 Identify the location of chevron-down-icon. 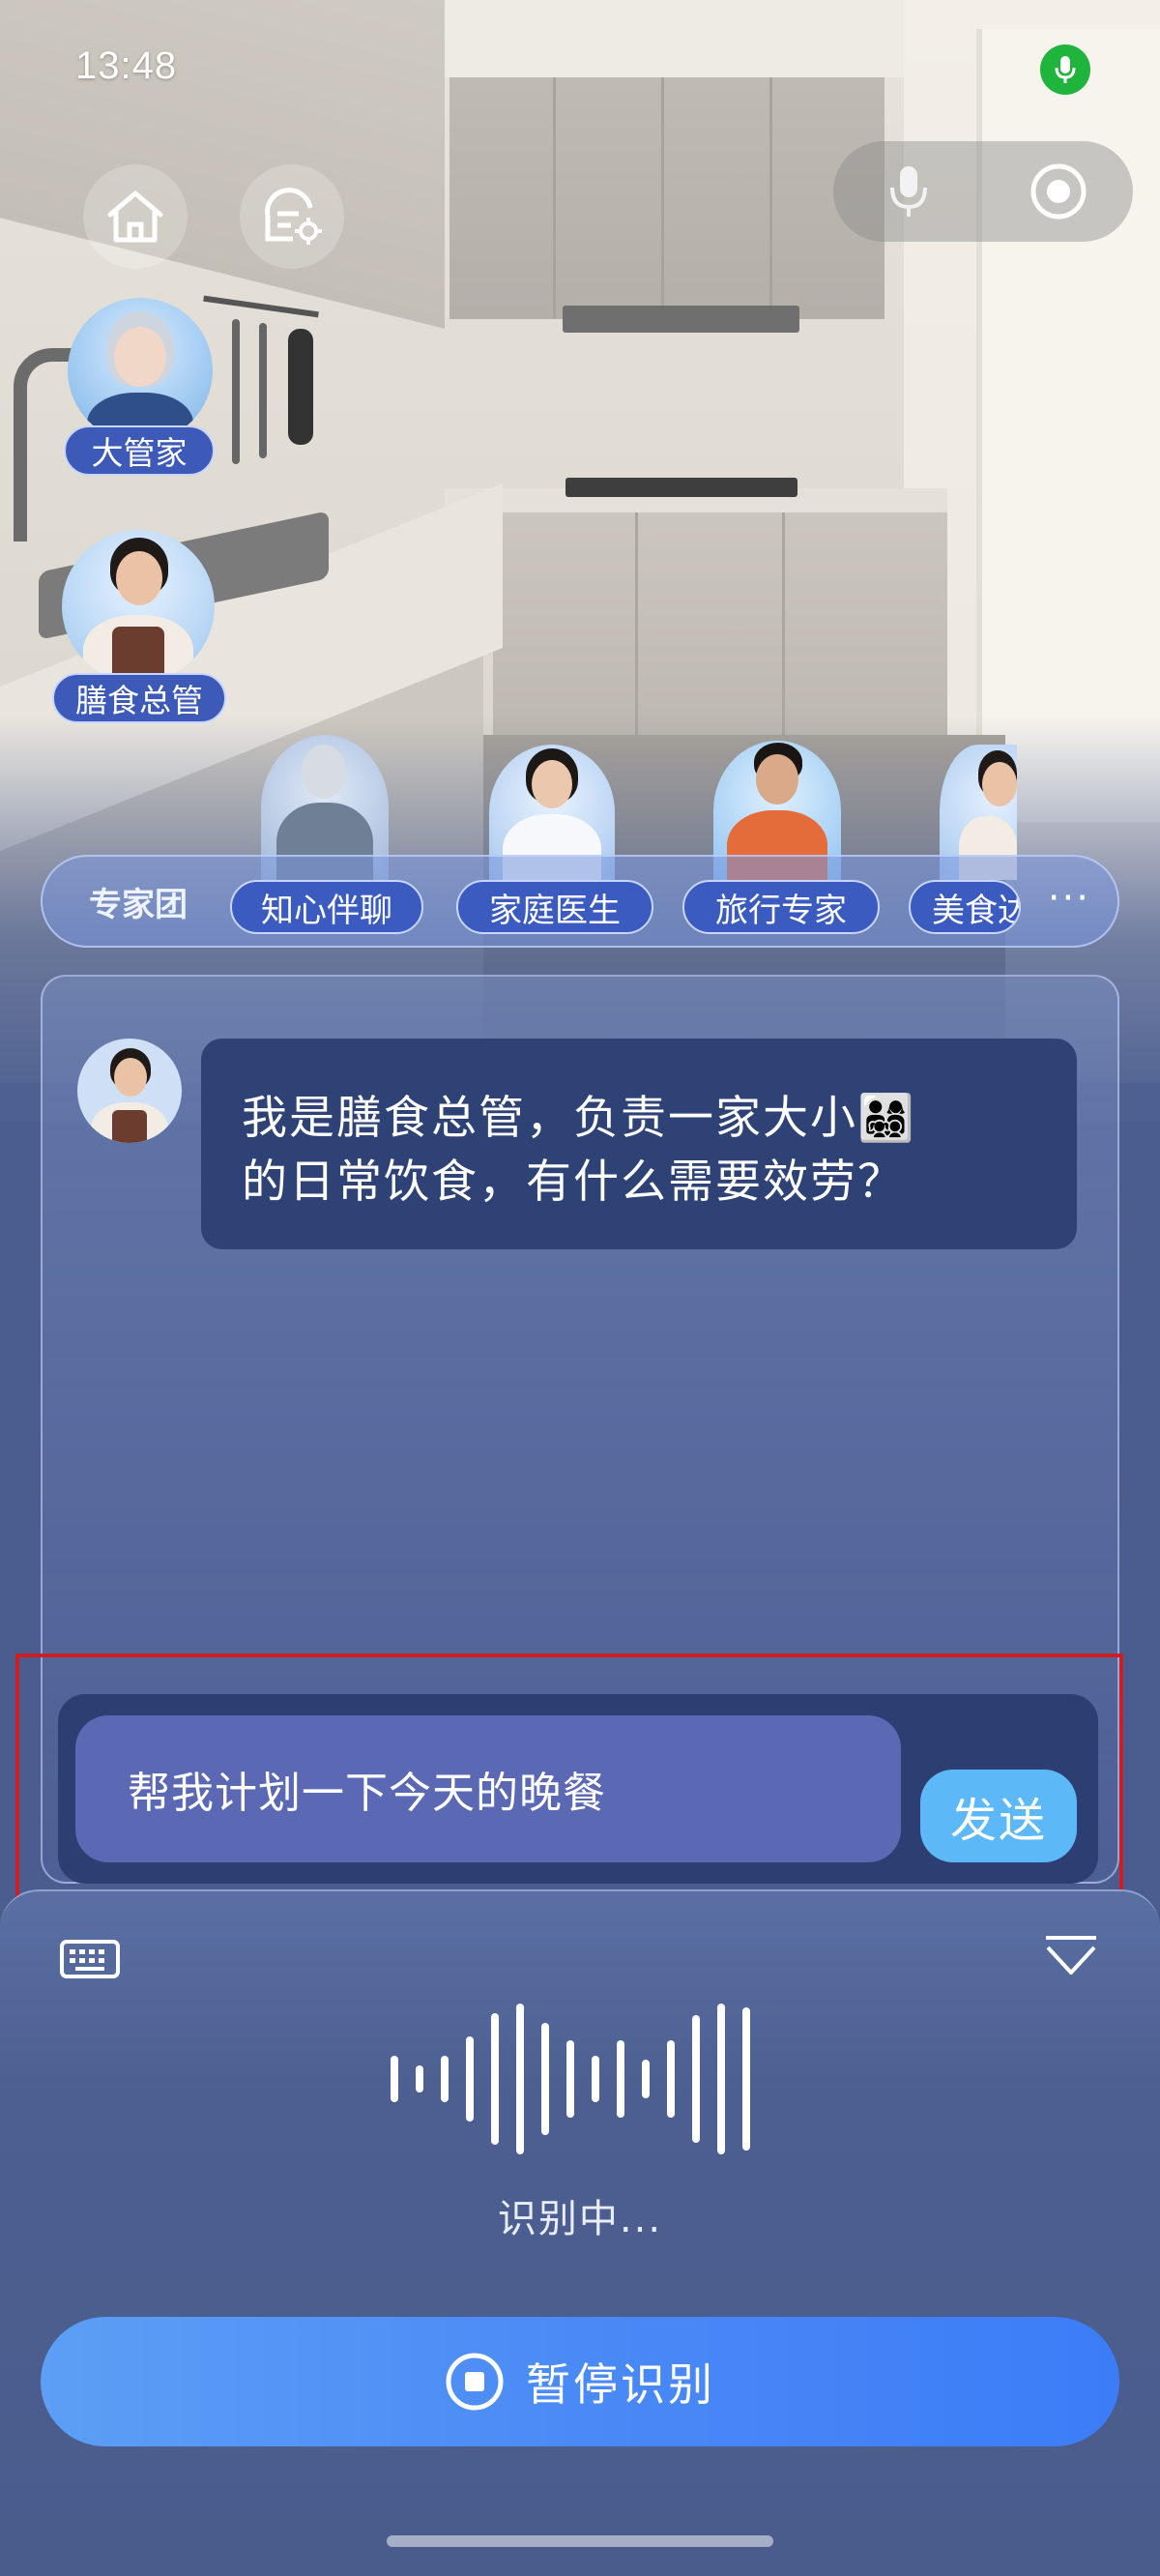
(1071, 1955).